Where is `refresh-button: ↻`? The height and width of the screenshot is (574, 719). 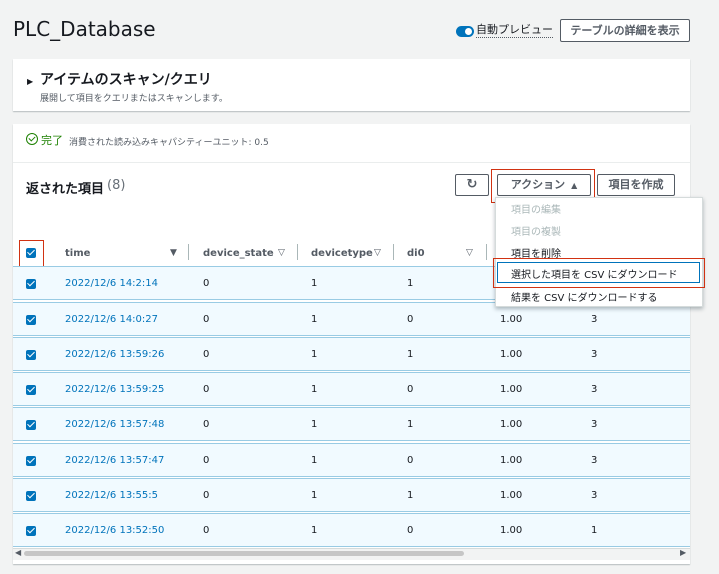
refresh-button: ↻ is located at coordinates (472, 185).